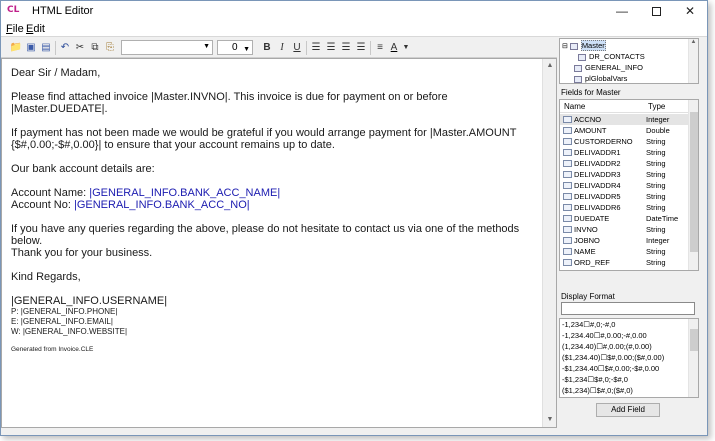 The height and width of the screenshot is (441, 715). I want to click on account-no-field: |GENERAL_INFO.BANK_ACC_NO|, so click(161, 205).